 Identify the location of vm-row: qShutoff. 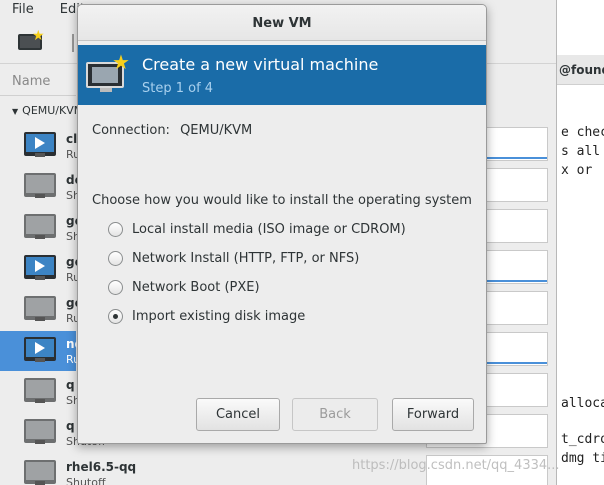
(53, 433).